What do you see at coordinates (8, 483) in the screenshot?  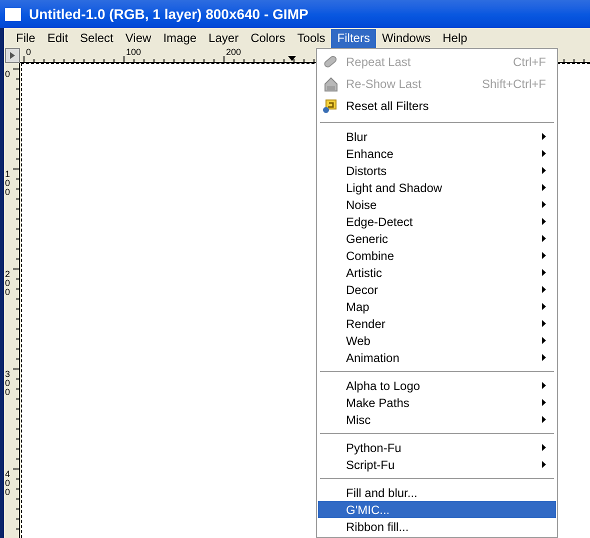 I see `ruler-label: 400` at bounding box center [8, 483].